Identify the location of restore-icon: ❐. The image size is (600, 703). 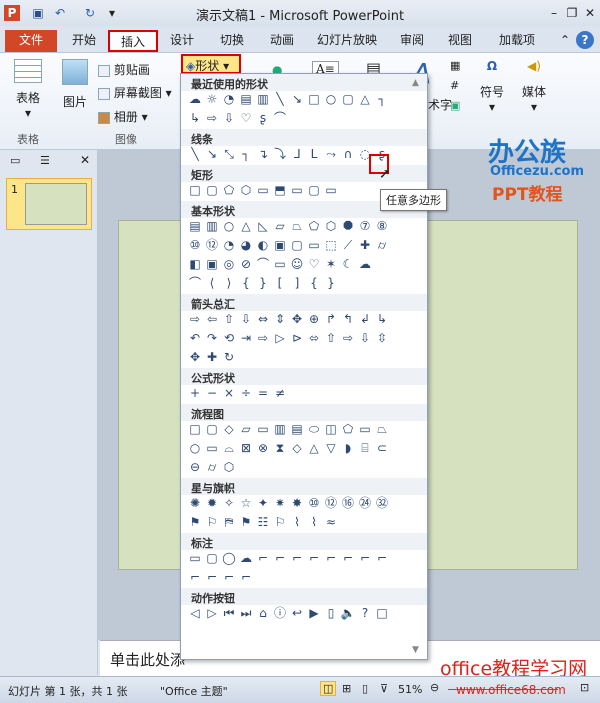
(572, 13).